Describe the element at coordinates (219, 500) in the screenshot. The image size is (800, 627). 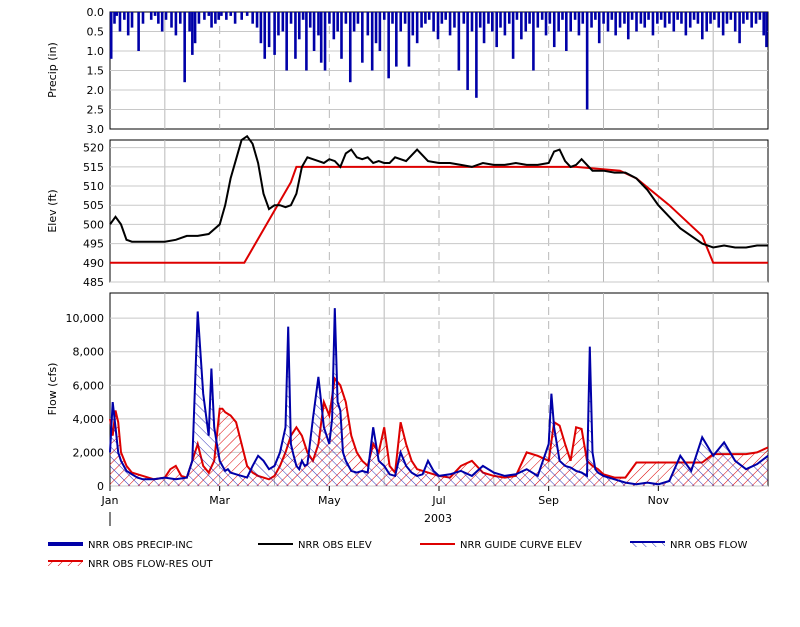
I see `x-tick-label: Mar` at that location.